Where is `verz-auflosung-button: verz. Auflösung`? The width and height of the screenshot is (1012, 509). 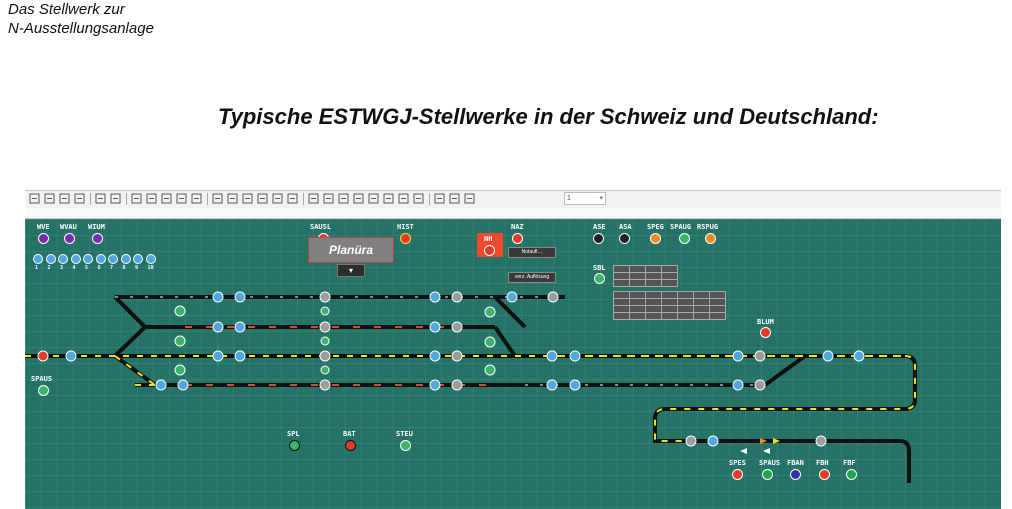 verz-auflosung-button: verz. Auflösung is located at coordinates (532, 277).